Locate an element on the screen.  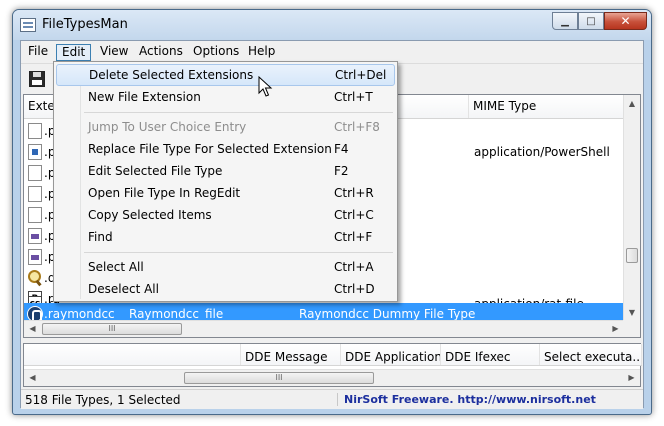
maximize-button: □ is located at coordinates (591, 21).